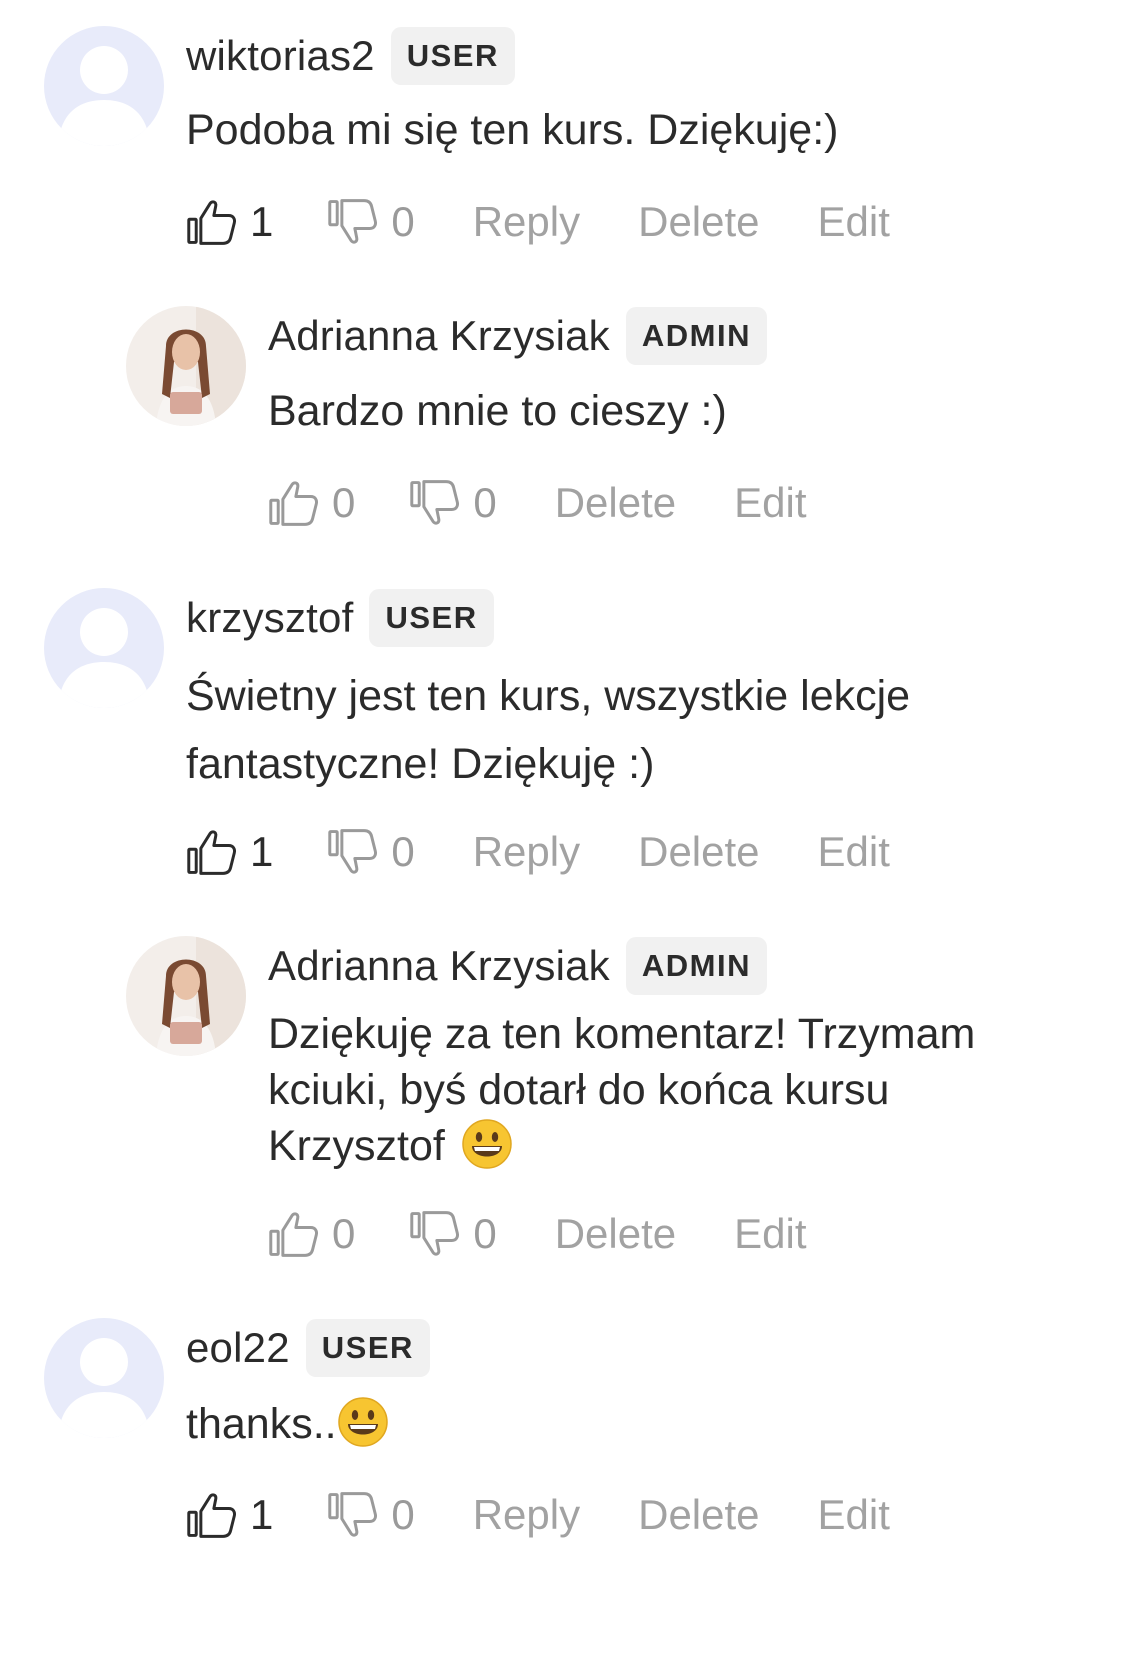 The image size is (1144, 1659). Describe the element at coordinates (269, 618) in the screenshot. I see `comment-author: krzysztof` at that location.